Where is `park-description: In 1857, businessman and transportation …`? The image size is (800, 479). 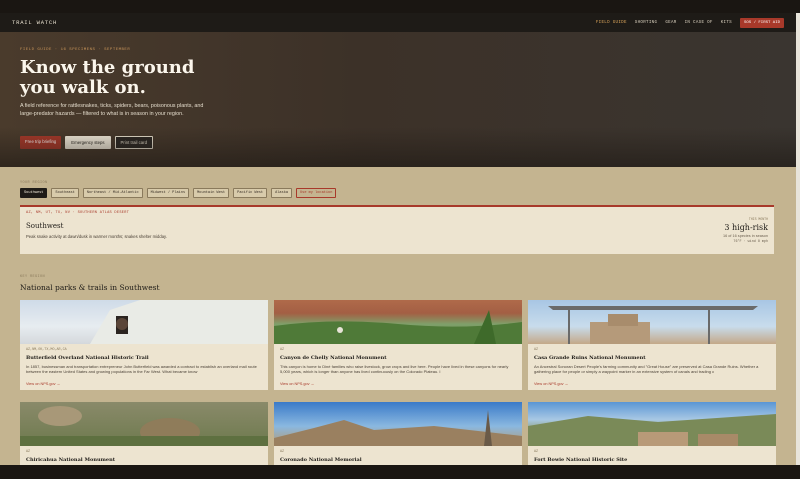
park-description: In 1857, businessman and transportation … is located at coordinates (141, 369).